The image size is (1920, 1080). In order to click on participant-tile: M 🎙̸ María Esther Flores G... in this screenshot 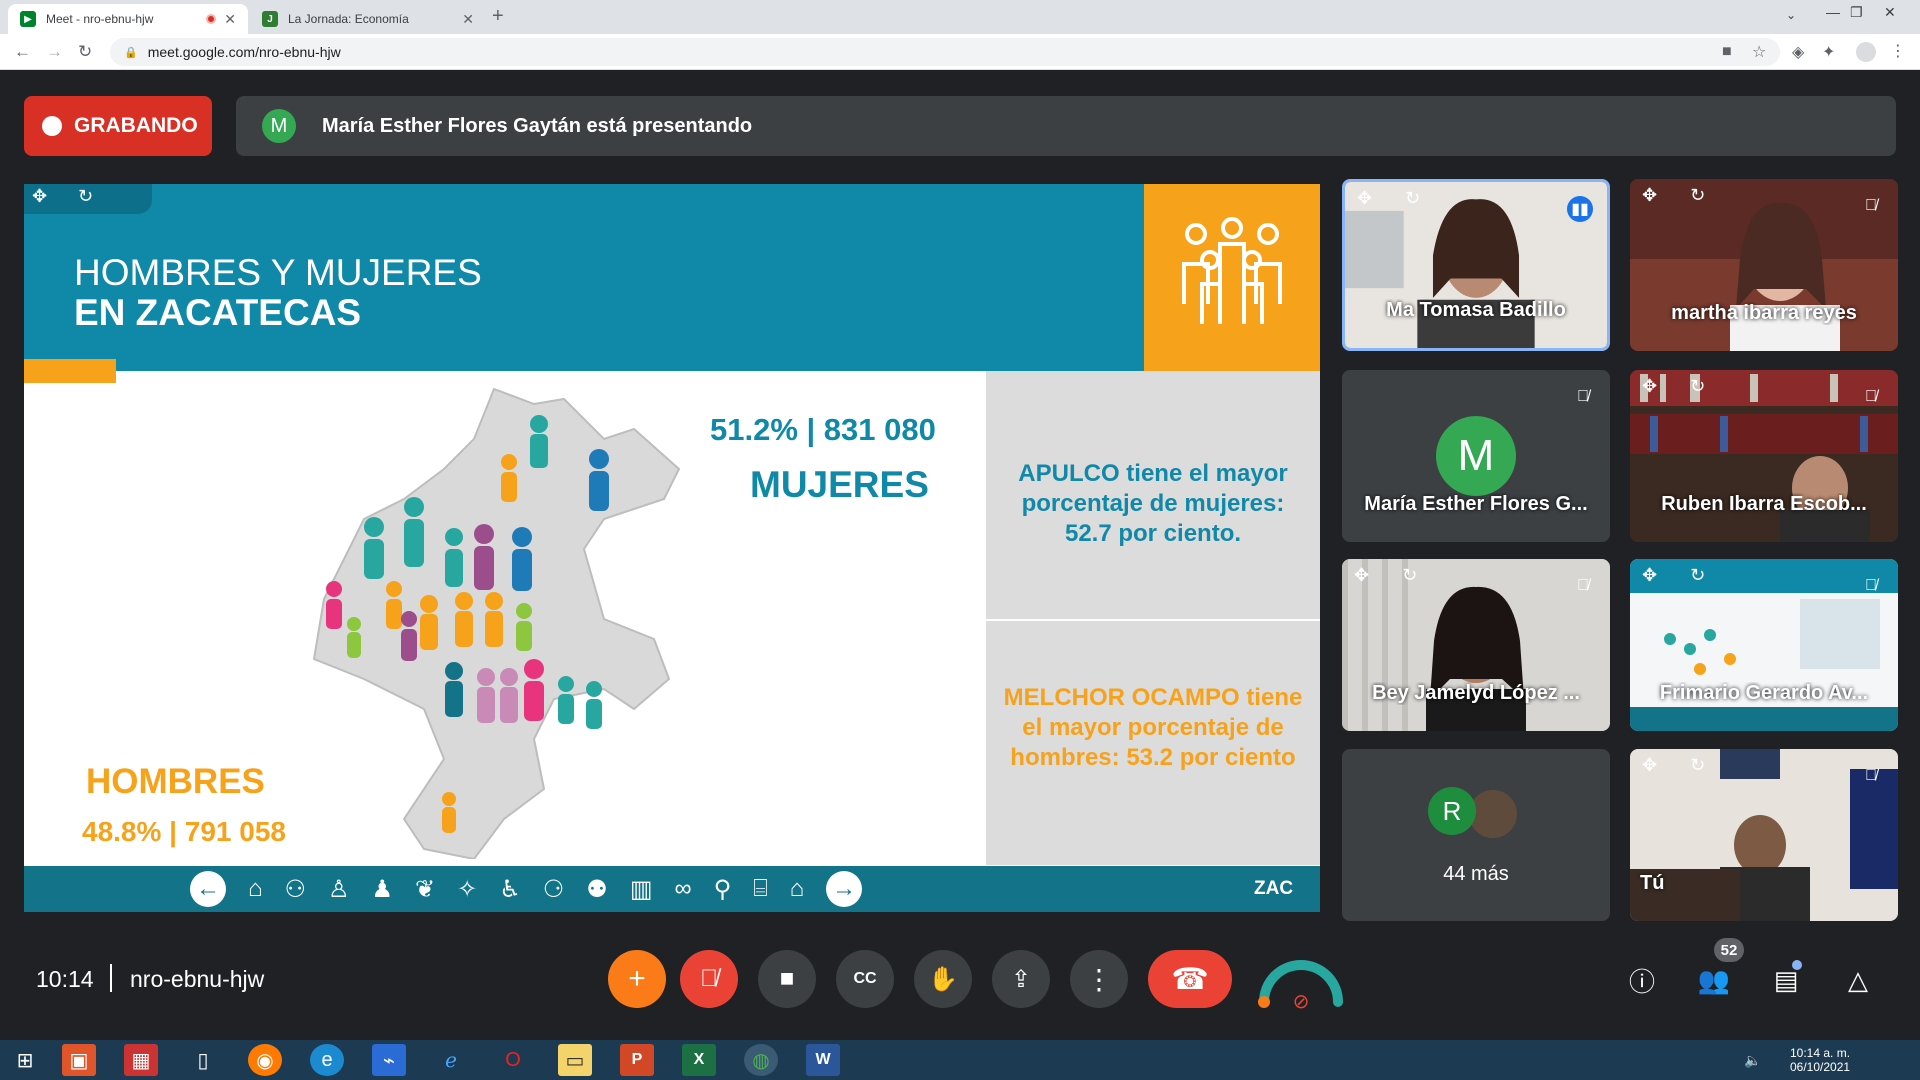, I will do `click(1476, 456)`.